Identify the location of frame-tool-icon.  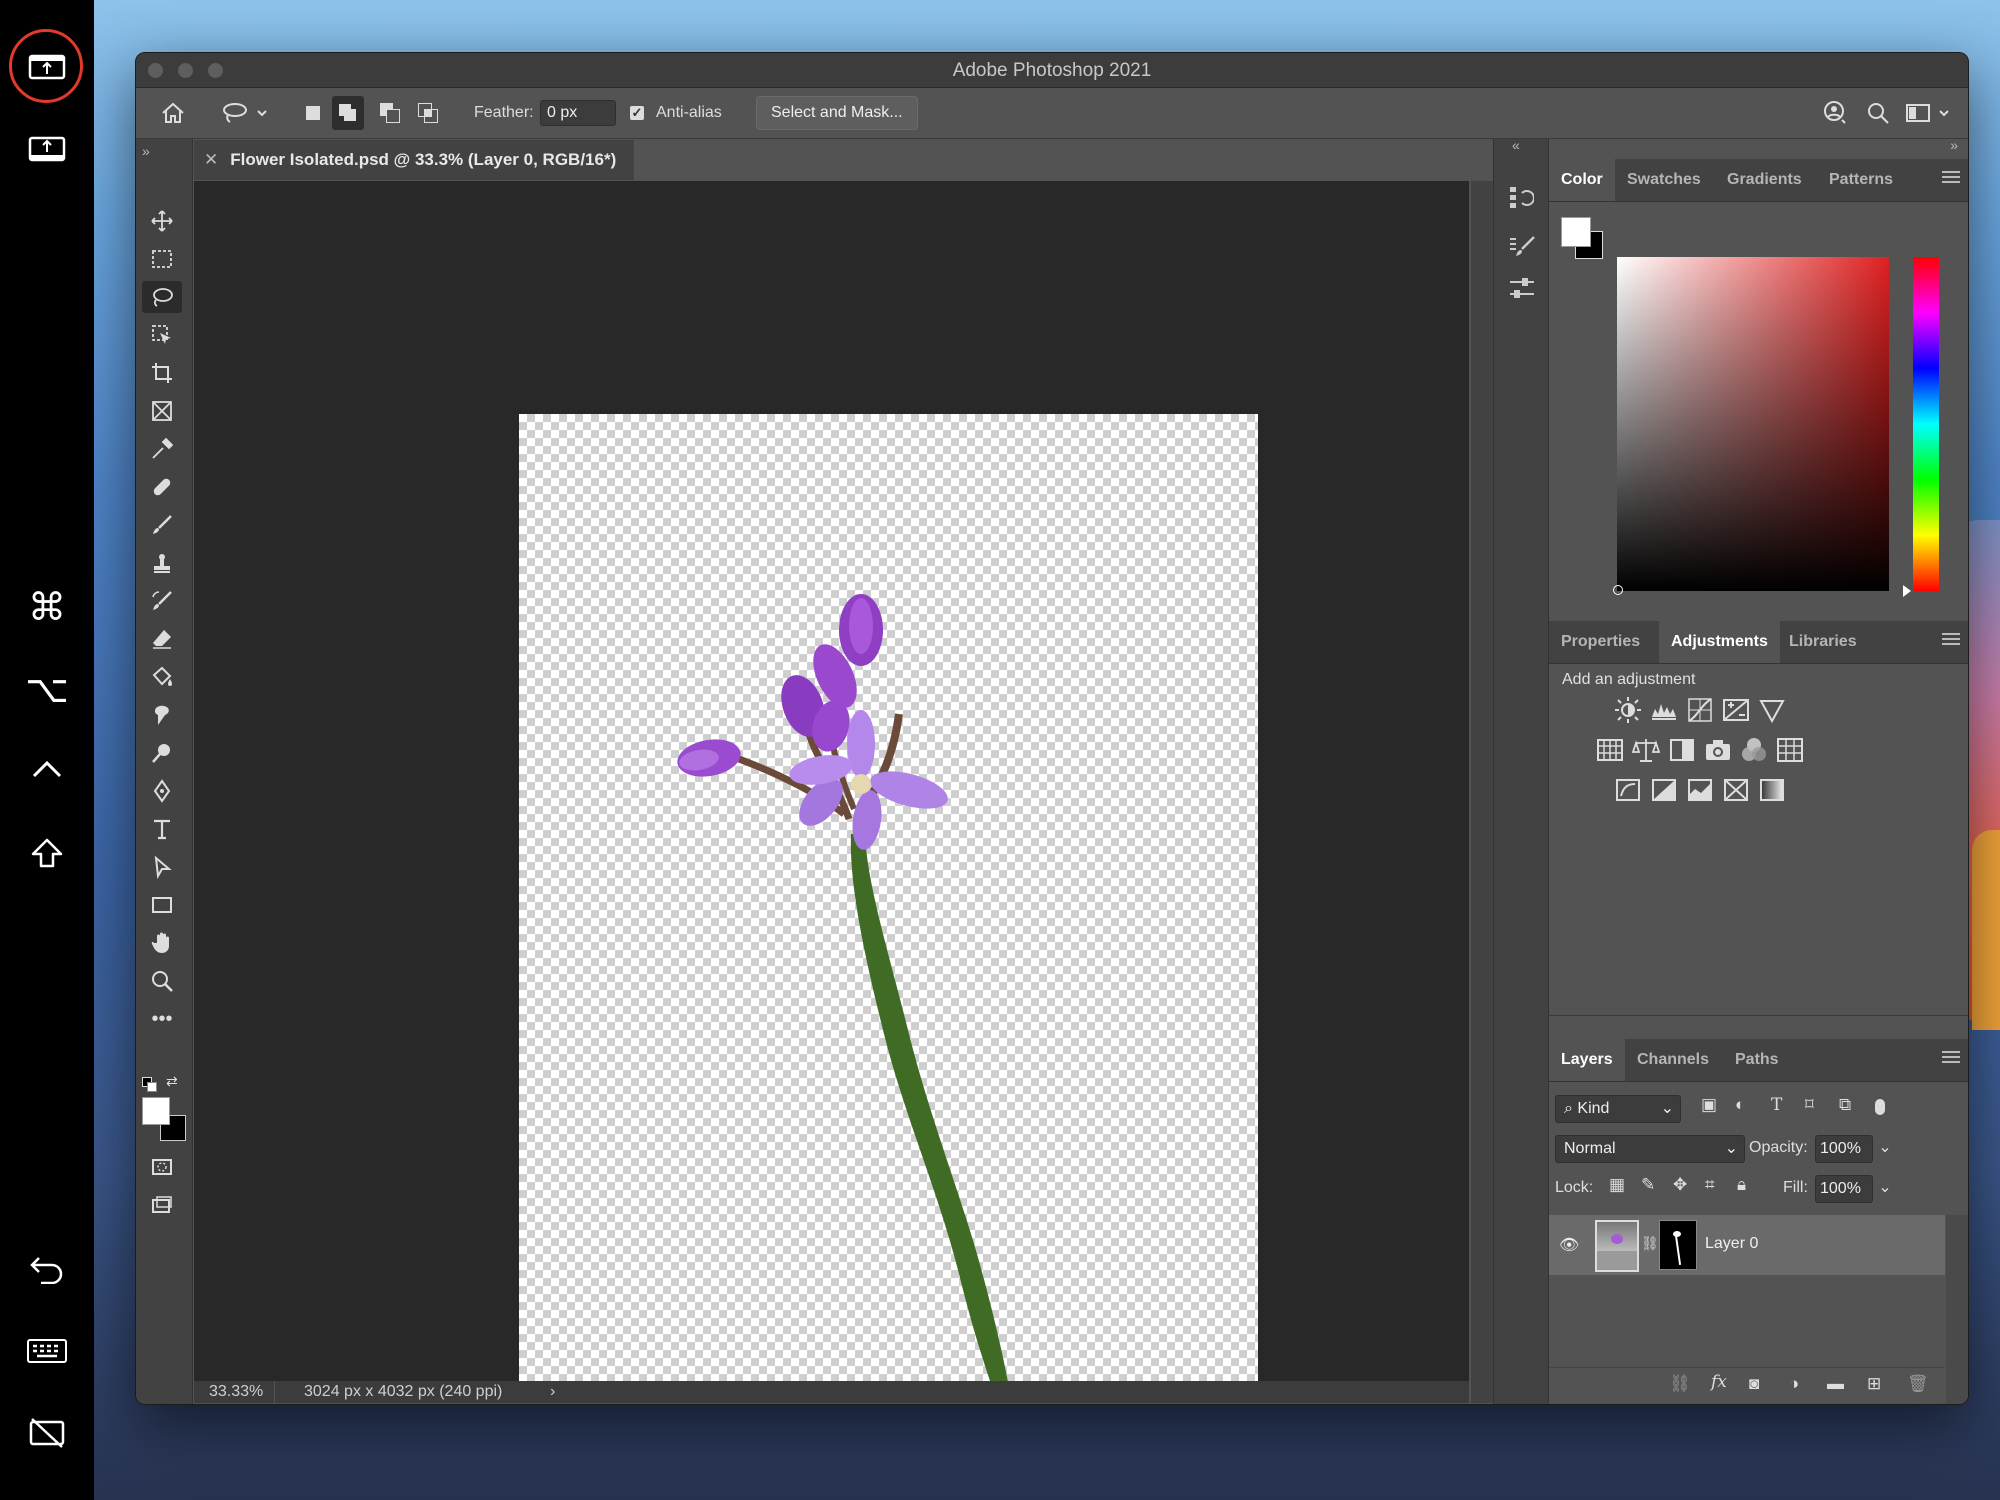
(162, 411).